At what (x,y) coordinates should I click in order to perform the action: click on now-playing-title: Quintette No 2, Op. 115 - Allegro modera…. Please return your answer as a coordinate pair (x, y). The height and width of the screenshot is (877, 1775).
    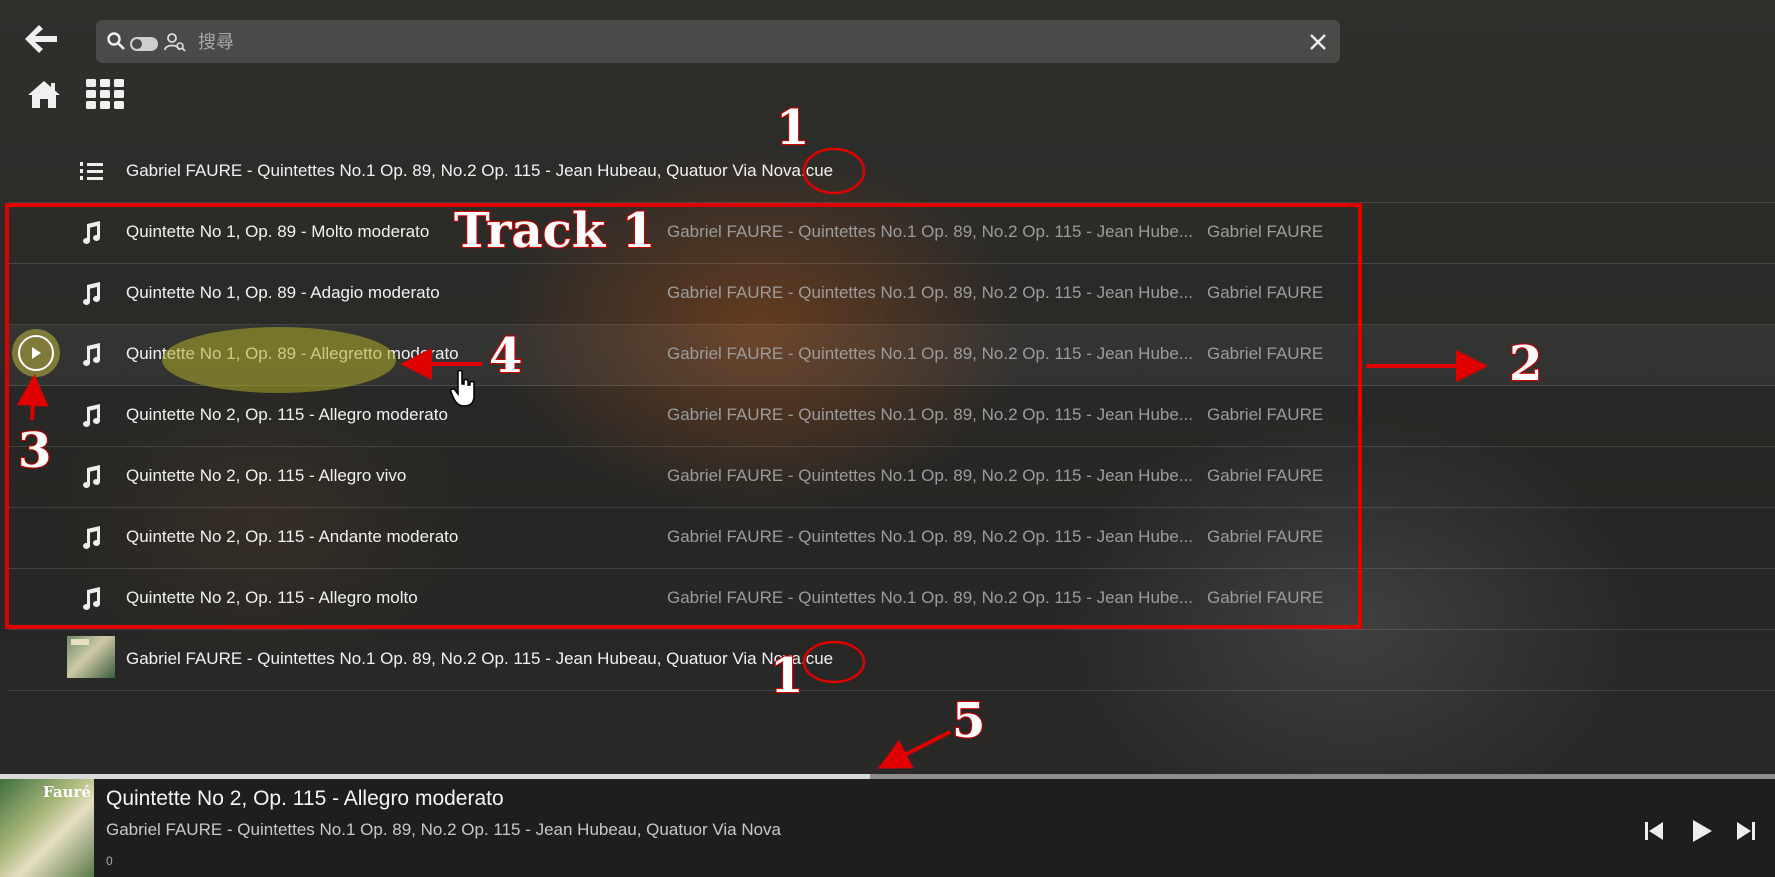
    Looking at the image, I should click on (305, 798).